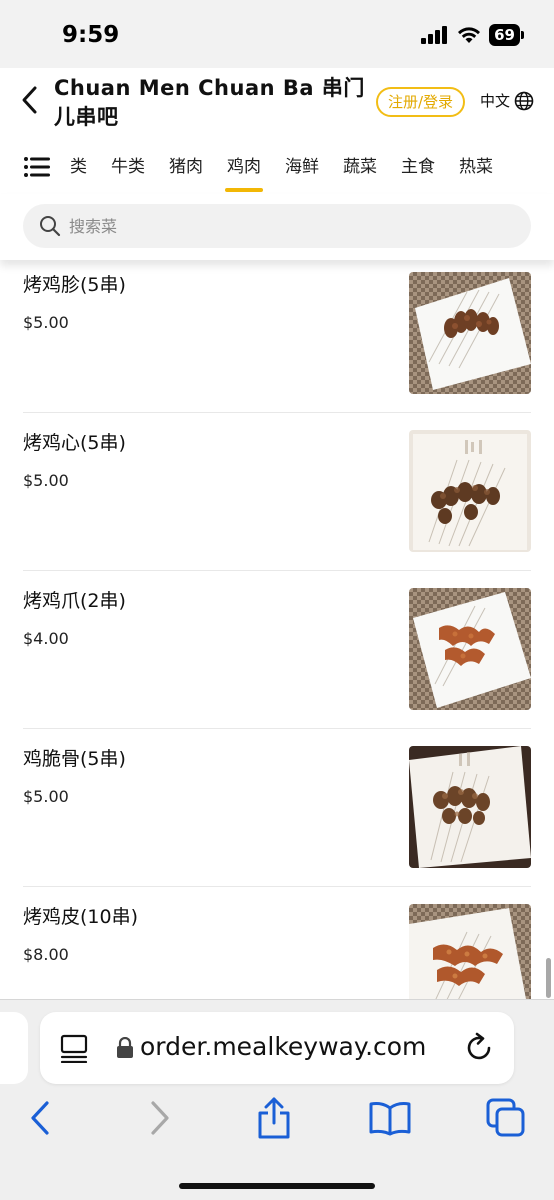 This screenshot has height=1200, width=554. I want to click on category-menu-button, so click(38, 168).